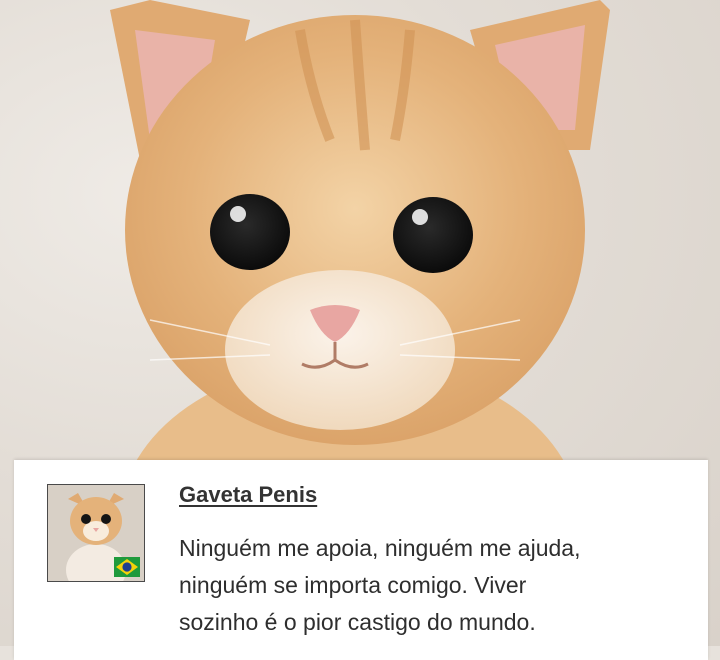 Image resolution: width=720 pixels, height=660 pixels. I want to click on post-text-line: Ninguém me apoia, ninguém me ajuda,, so click(380, 548).